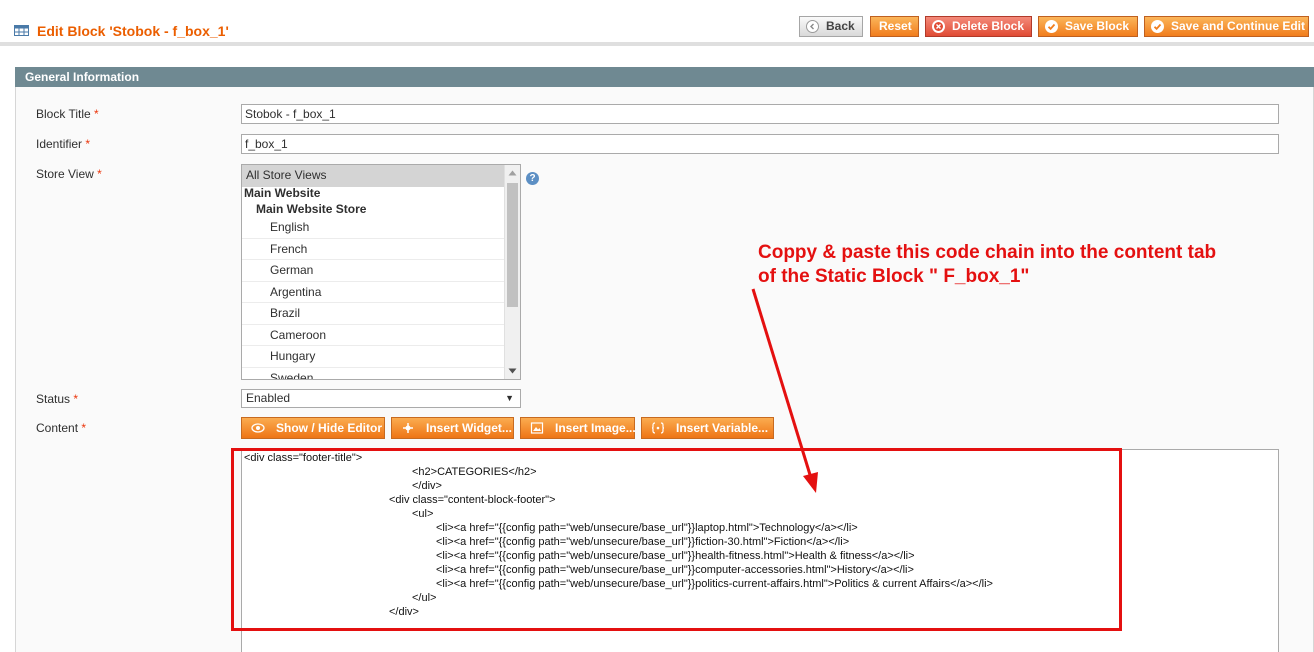 The image size is (1314, 652). Describe the element at coordinates (658, 428) in the screenshot. I see `variable-braces-icon` at that location.